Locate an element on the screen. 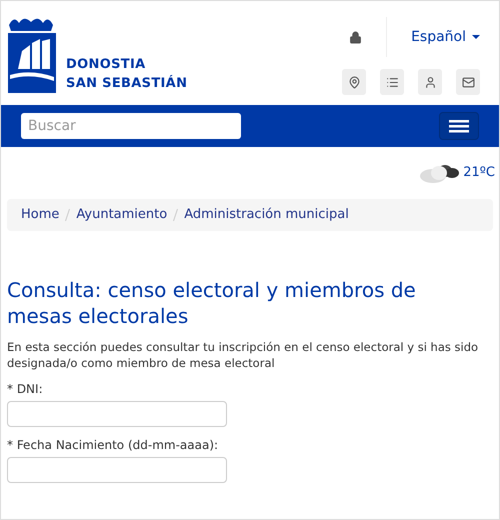 Image resolution: width=500 pixels, height=520 pixels. breadcrumb-link: Home is located at coordinates (40, 215).